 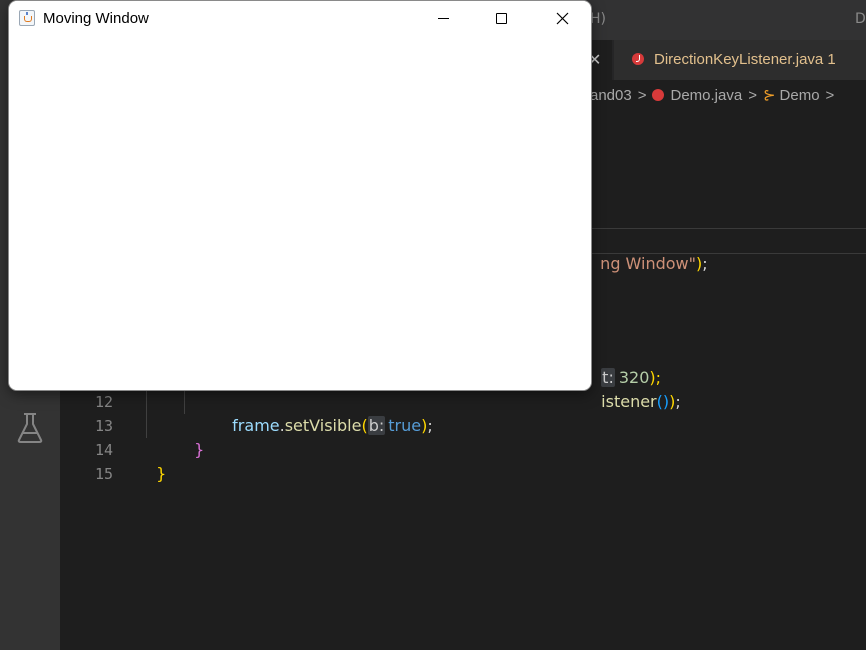 I want to click on breadcrumb: and03 > Demo.java > ⊱ Demo >, so click(x=715, y=95).